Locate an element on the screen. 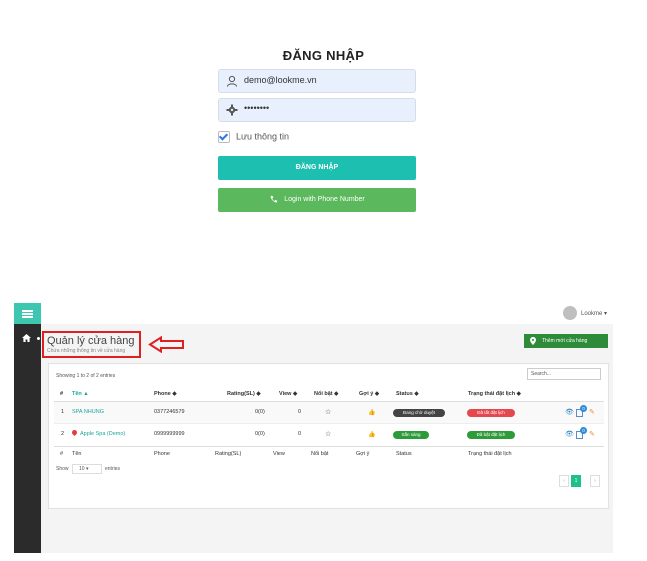 This screenshot has height=561, width=647. annotation-arrow-icon is located at coordinates (166, 344).